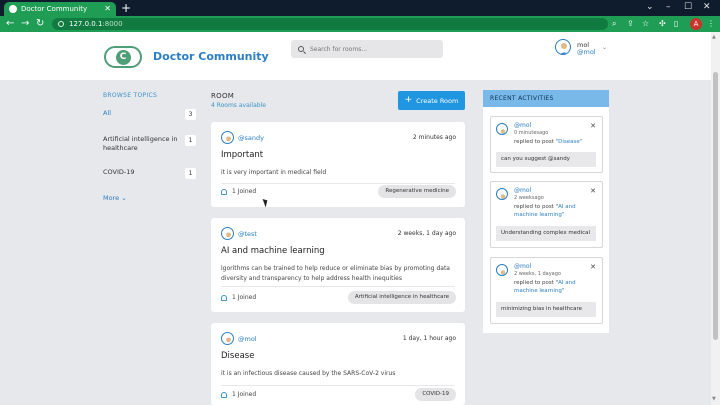 The image size is (720, 405). I want to click on address-bar: 127.0.0.1:8000, so click(330, 24).